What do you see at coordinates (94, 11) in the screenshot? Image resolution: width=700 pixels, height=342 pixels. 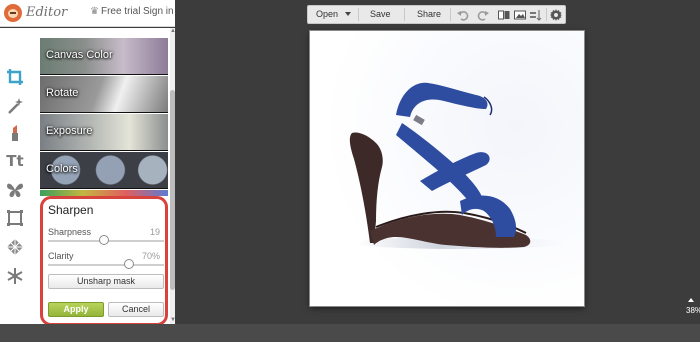 I see `crown-icon: ♛` at bounding box center [94, 11].